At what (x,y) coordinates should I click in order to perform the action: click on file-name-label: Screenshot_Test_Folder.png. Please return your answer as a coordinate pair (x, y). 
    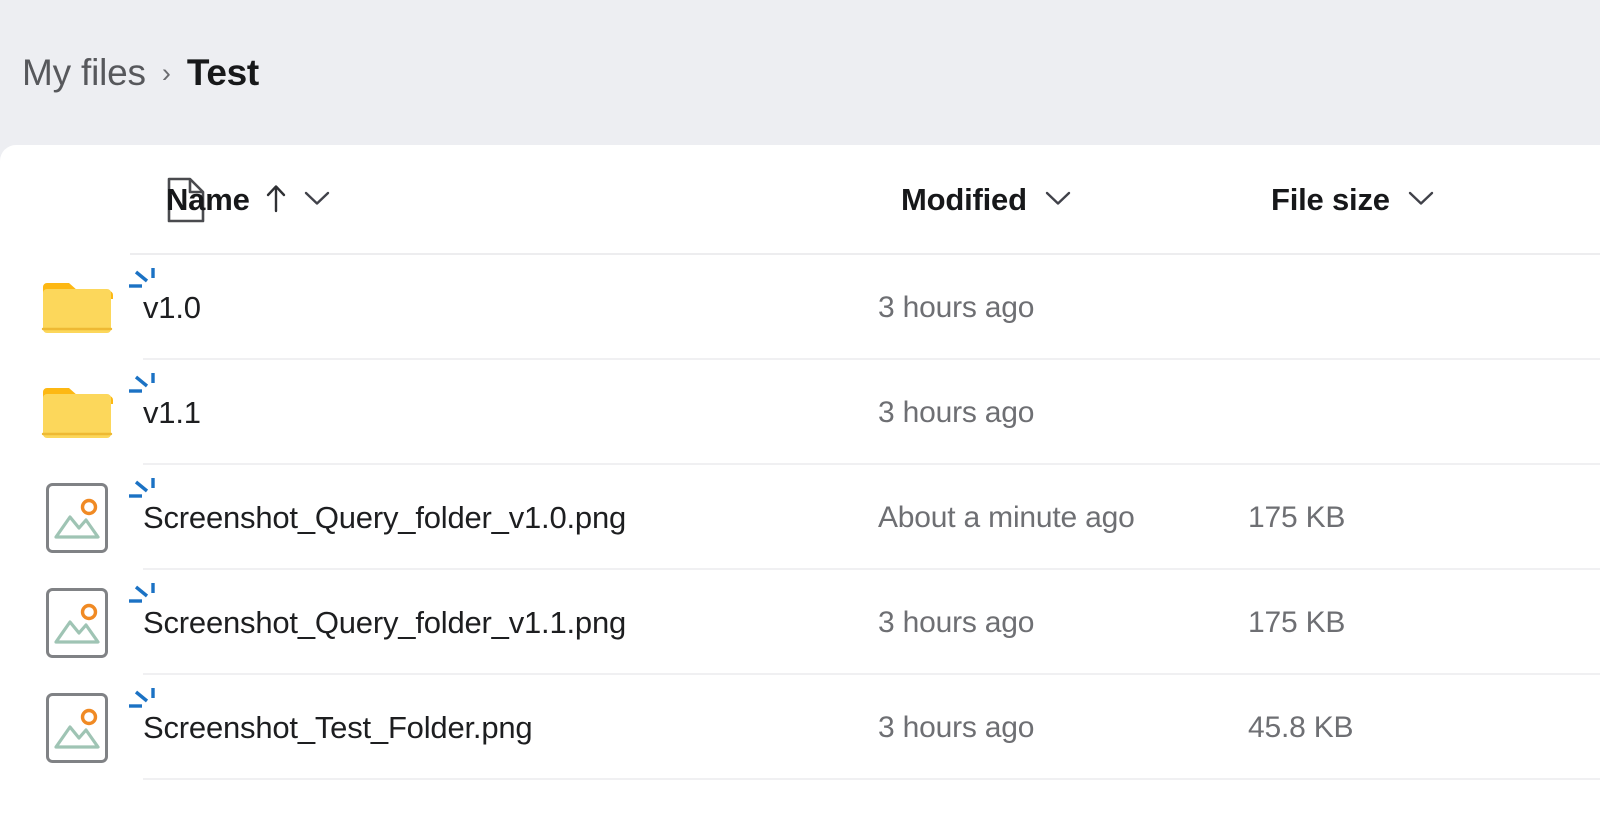
    Looking at the image, I should click on (338, 727).